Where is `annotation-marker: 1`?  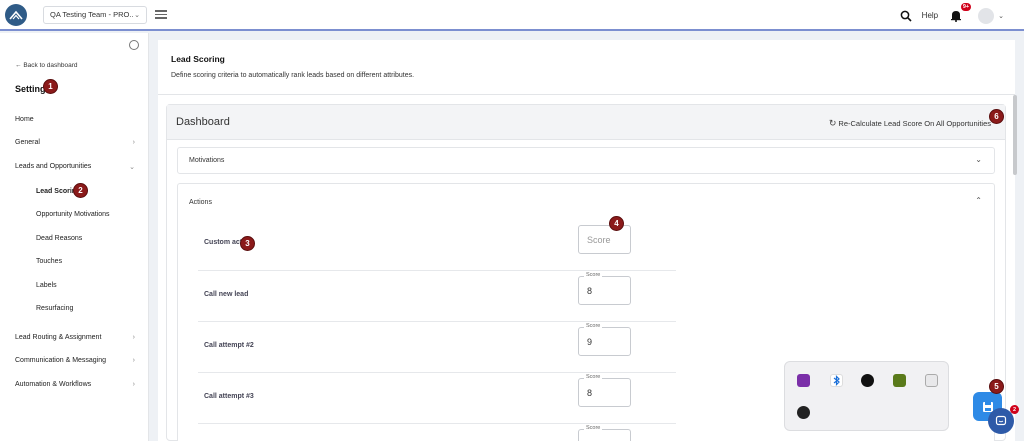
annotation-marker: 1 is located at coordinates (50, 86).